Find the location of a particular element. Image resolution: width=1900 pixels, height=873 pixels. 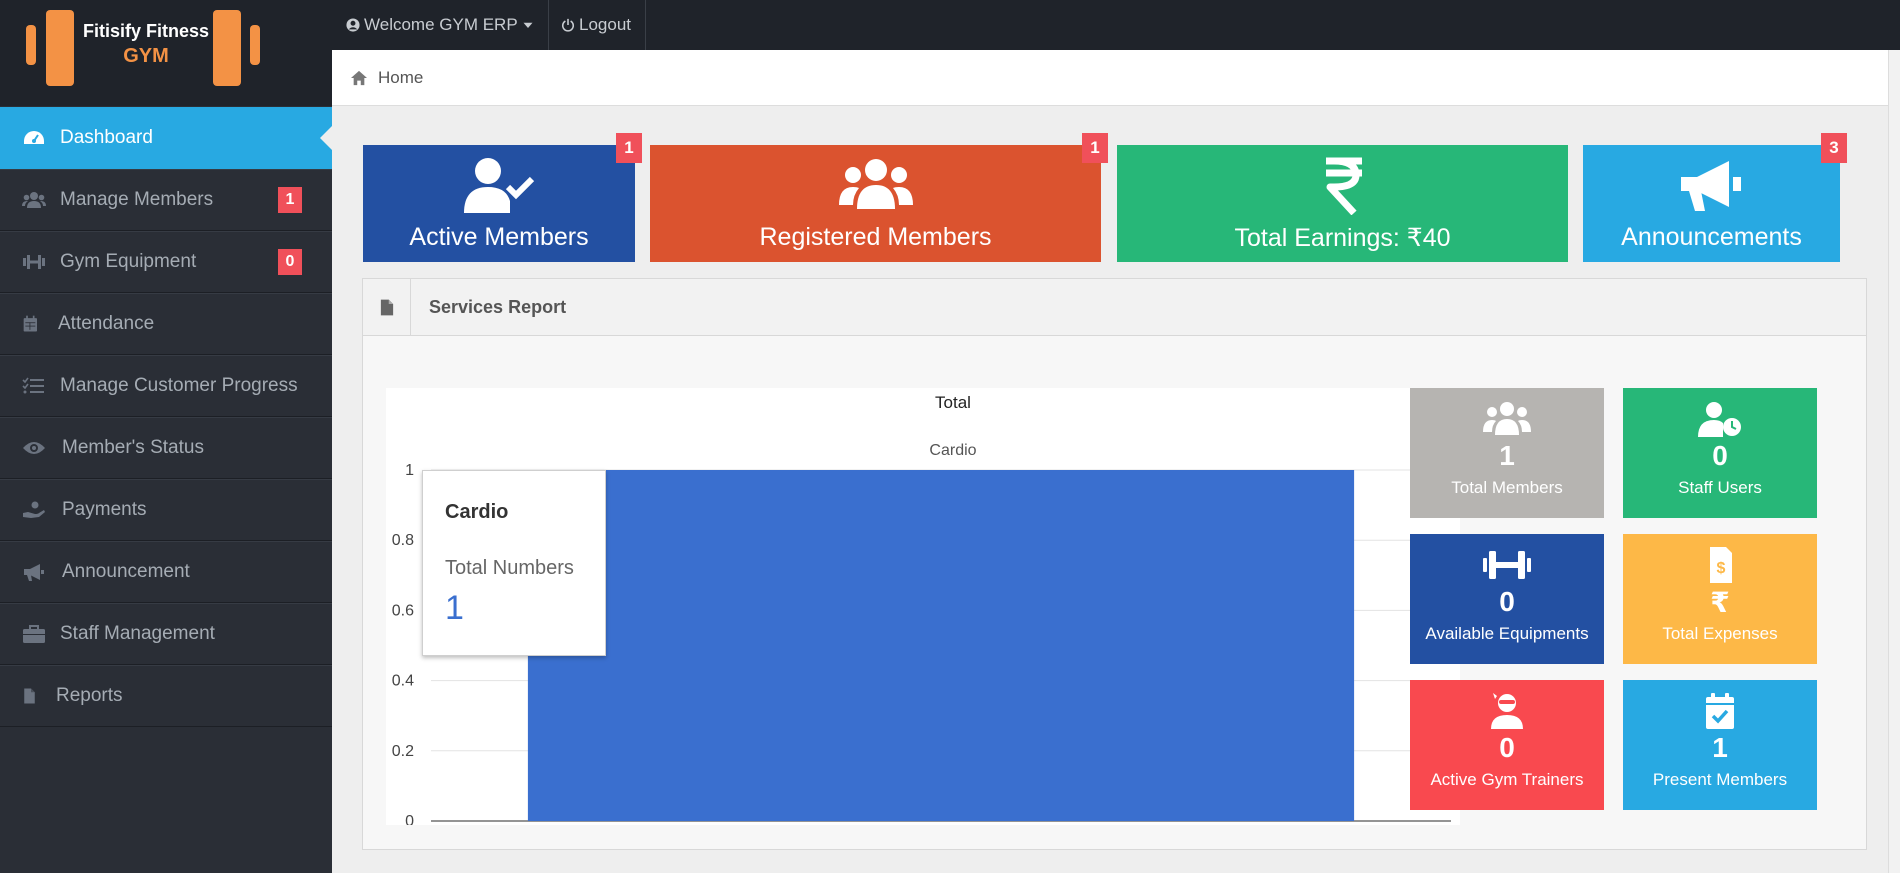

sidebar-item-label: Gym Equipment is located at coordinates (128, 261).